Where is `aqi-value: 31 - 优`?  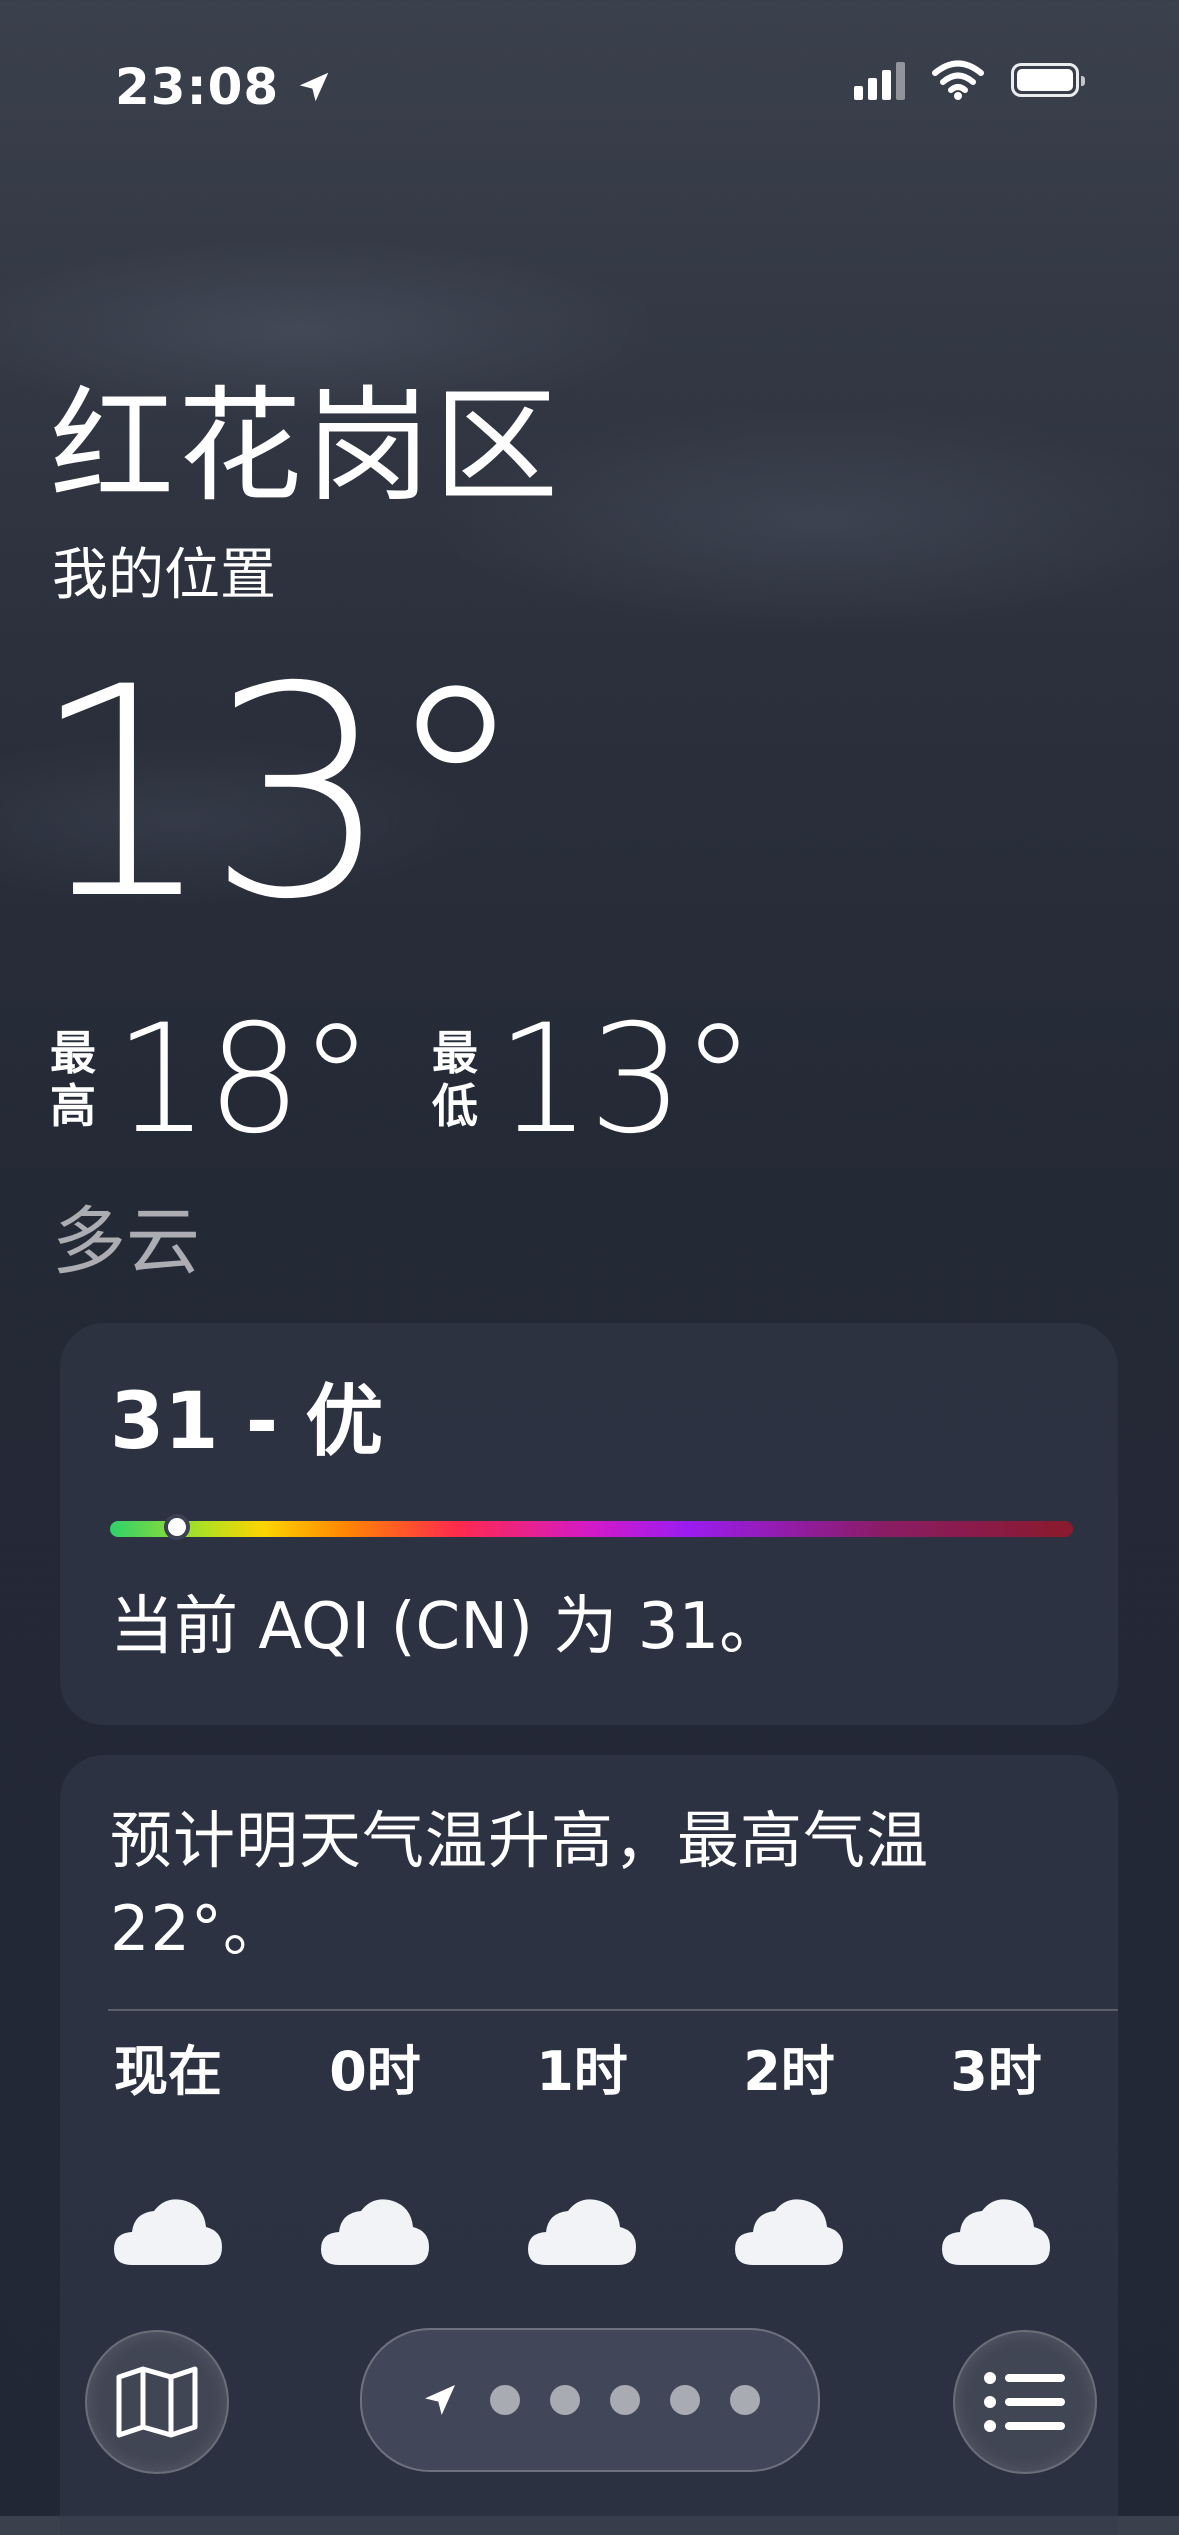
aqi-value: 31 - 优 is located at coordinates (247, 1422).